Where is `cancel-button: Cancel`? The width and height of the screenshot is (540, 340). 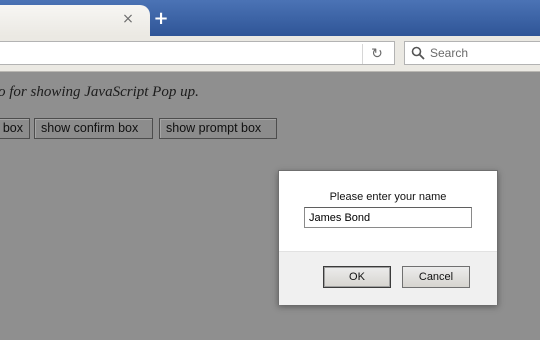 cancel-button: Cancel is located at coordinates (436, 277).